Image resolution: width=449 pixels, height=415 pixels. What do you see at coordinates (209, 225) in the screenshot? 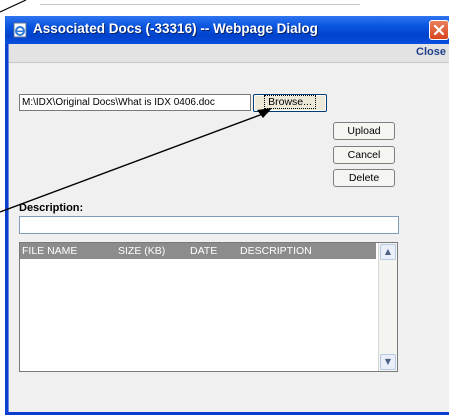
I see `description-input` at bounding box center [209, 225].